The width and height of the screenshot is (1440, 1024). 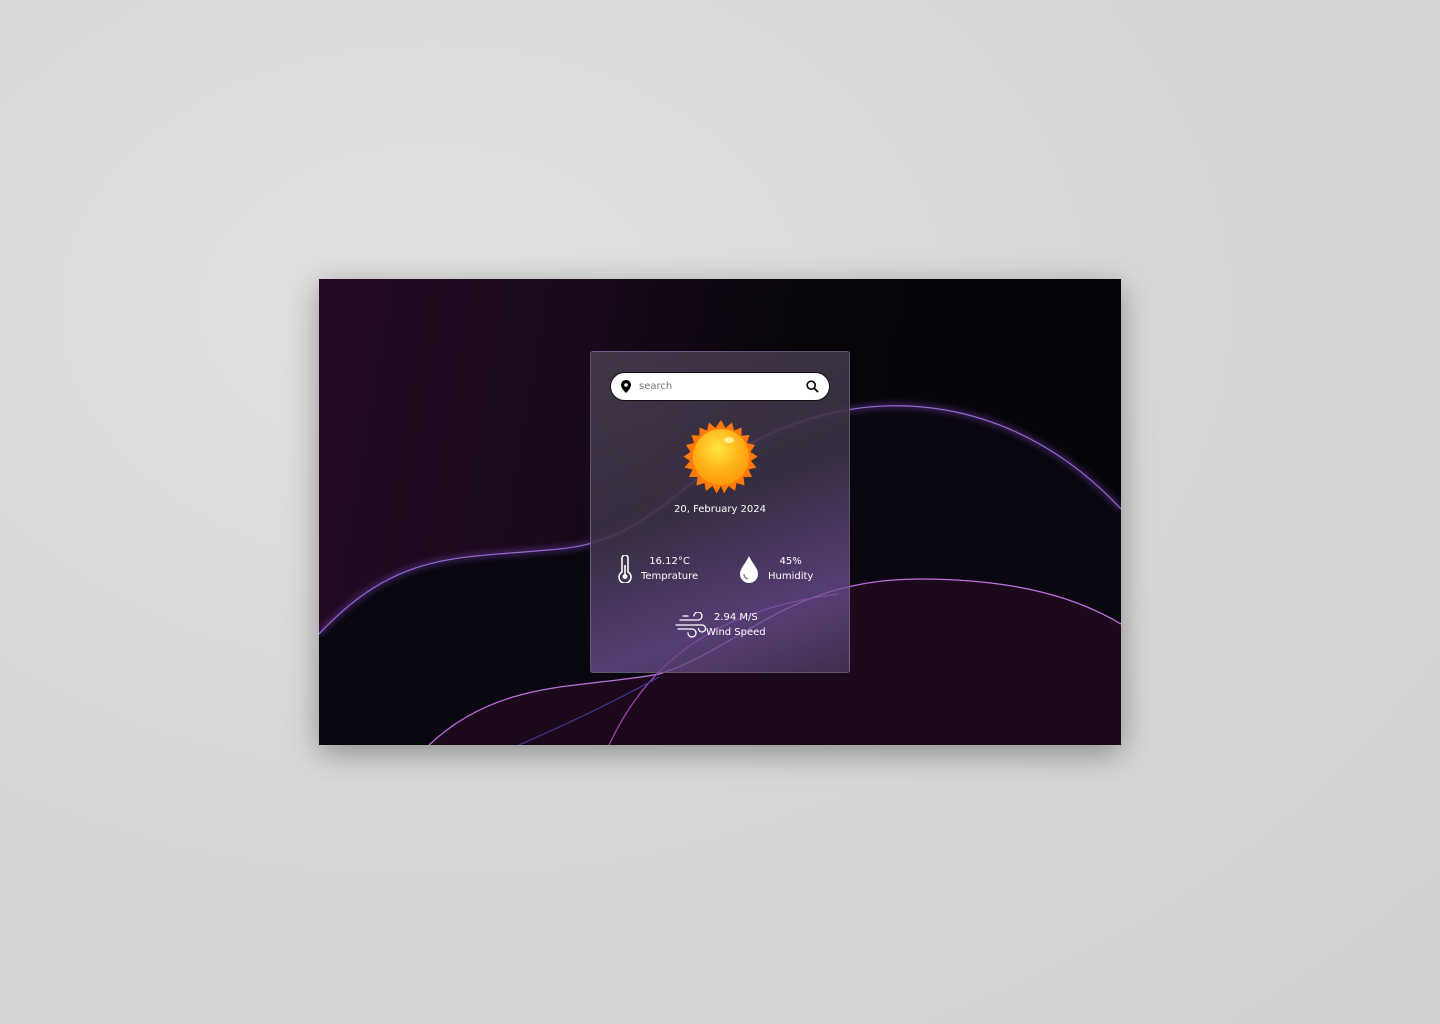 What do you see at coordinates (690, 625) in the screenshot?
I see `wind-icon` at bounding box center [690, 625].